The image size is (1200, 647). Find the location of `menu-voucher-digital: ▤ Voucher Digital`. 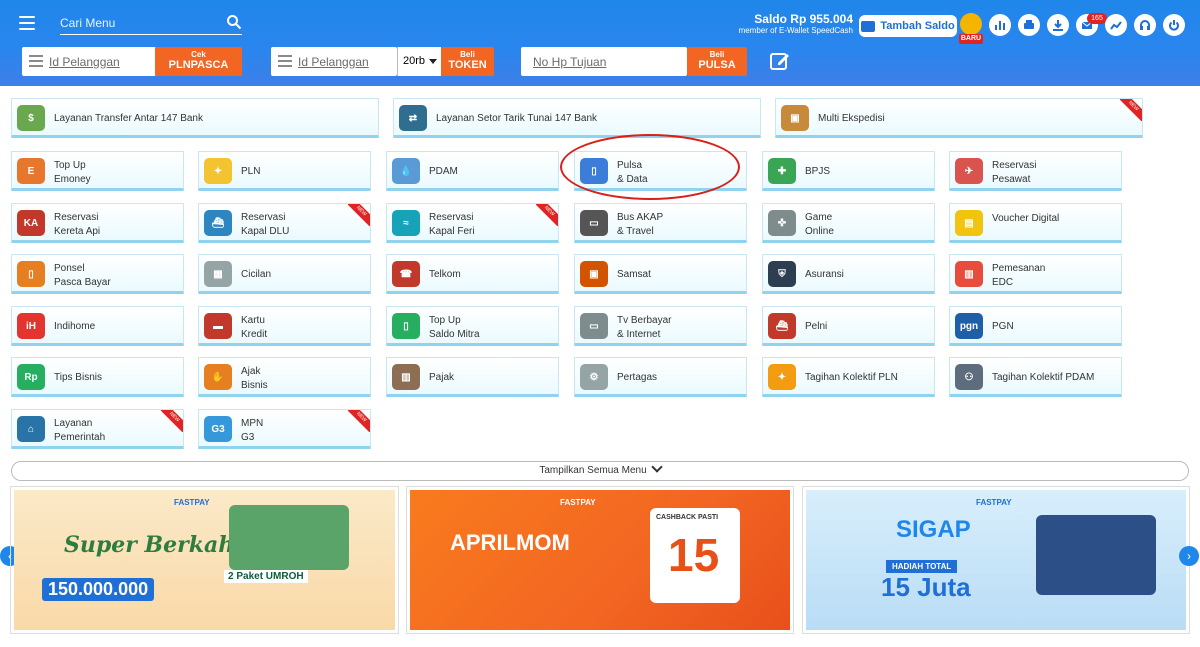

menu-voucher-digital: ▤ Voucher Digital is located at coordinates (1035, 223).